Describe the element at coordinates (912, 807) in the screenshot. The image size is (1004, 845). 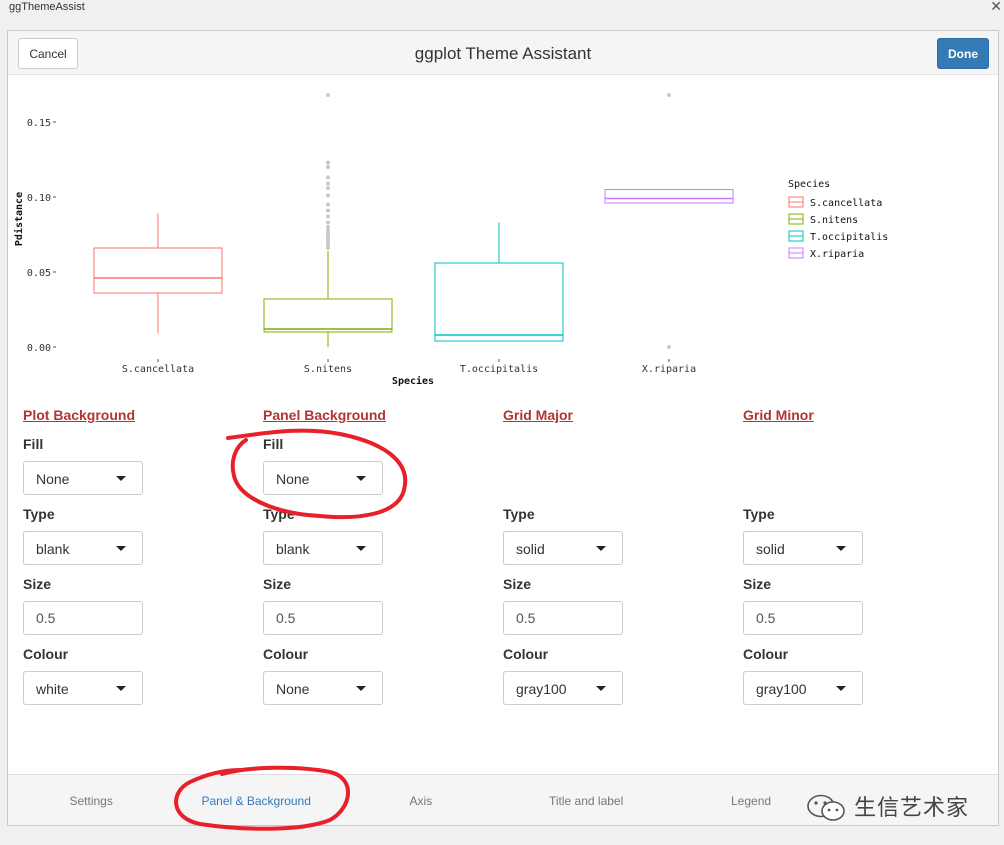
I see `watermark-text: 生信艺术家` at that location.